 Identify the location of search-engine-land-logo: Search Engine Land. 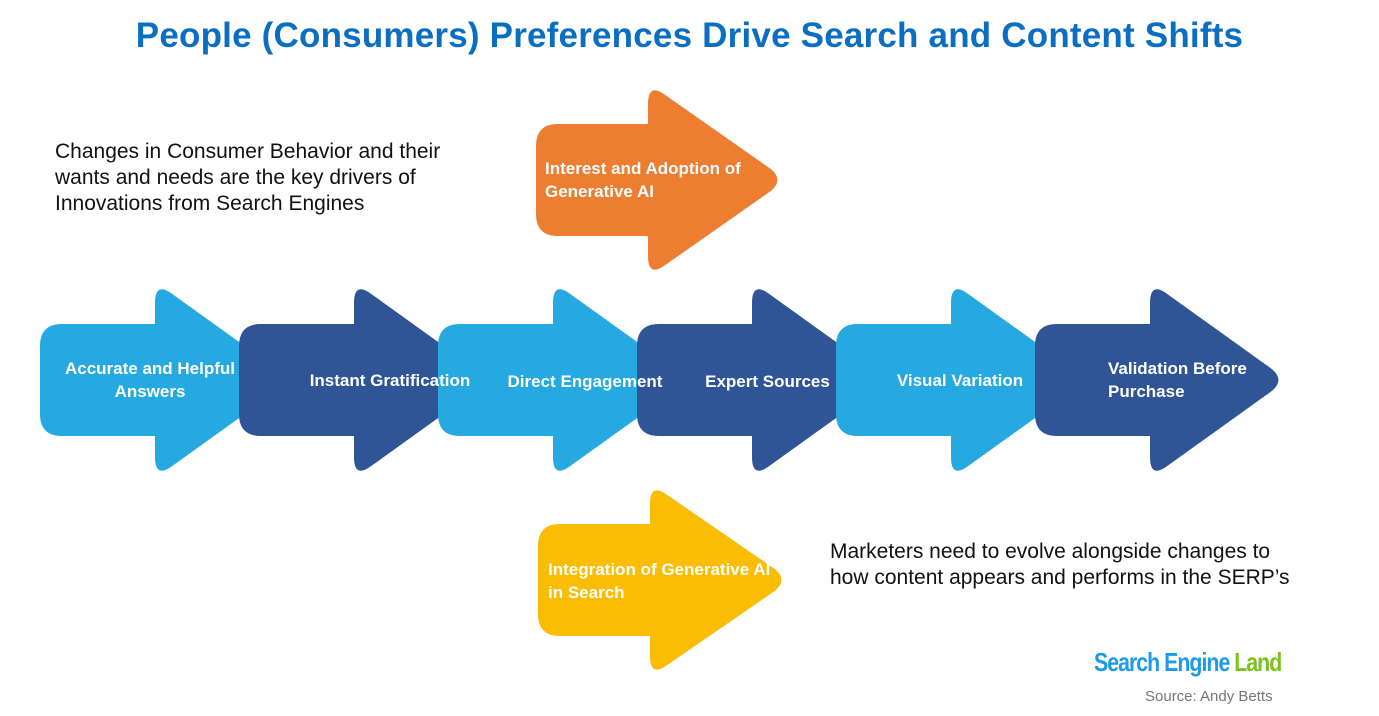
(1188, 662).